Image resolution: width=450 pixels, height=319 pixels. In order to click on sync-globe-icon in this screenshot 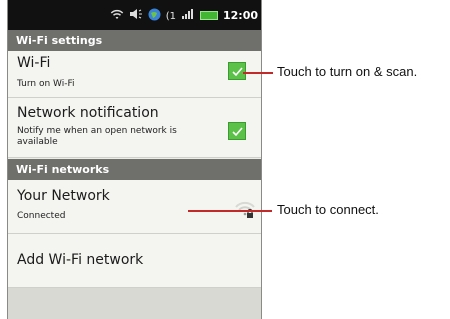, I will do `click(154, 15)`.